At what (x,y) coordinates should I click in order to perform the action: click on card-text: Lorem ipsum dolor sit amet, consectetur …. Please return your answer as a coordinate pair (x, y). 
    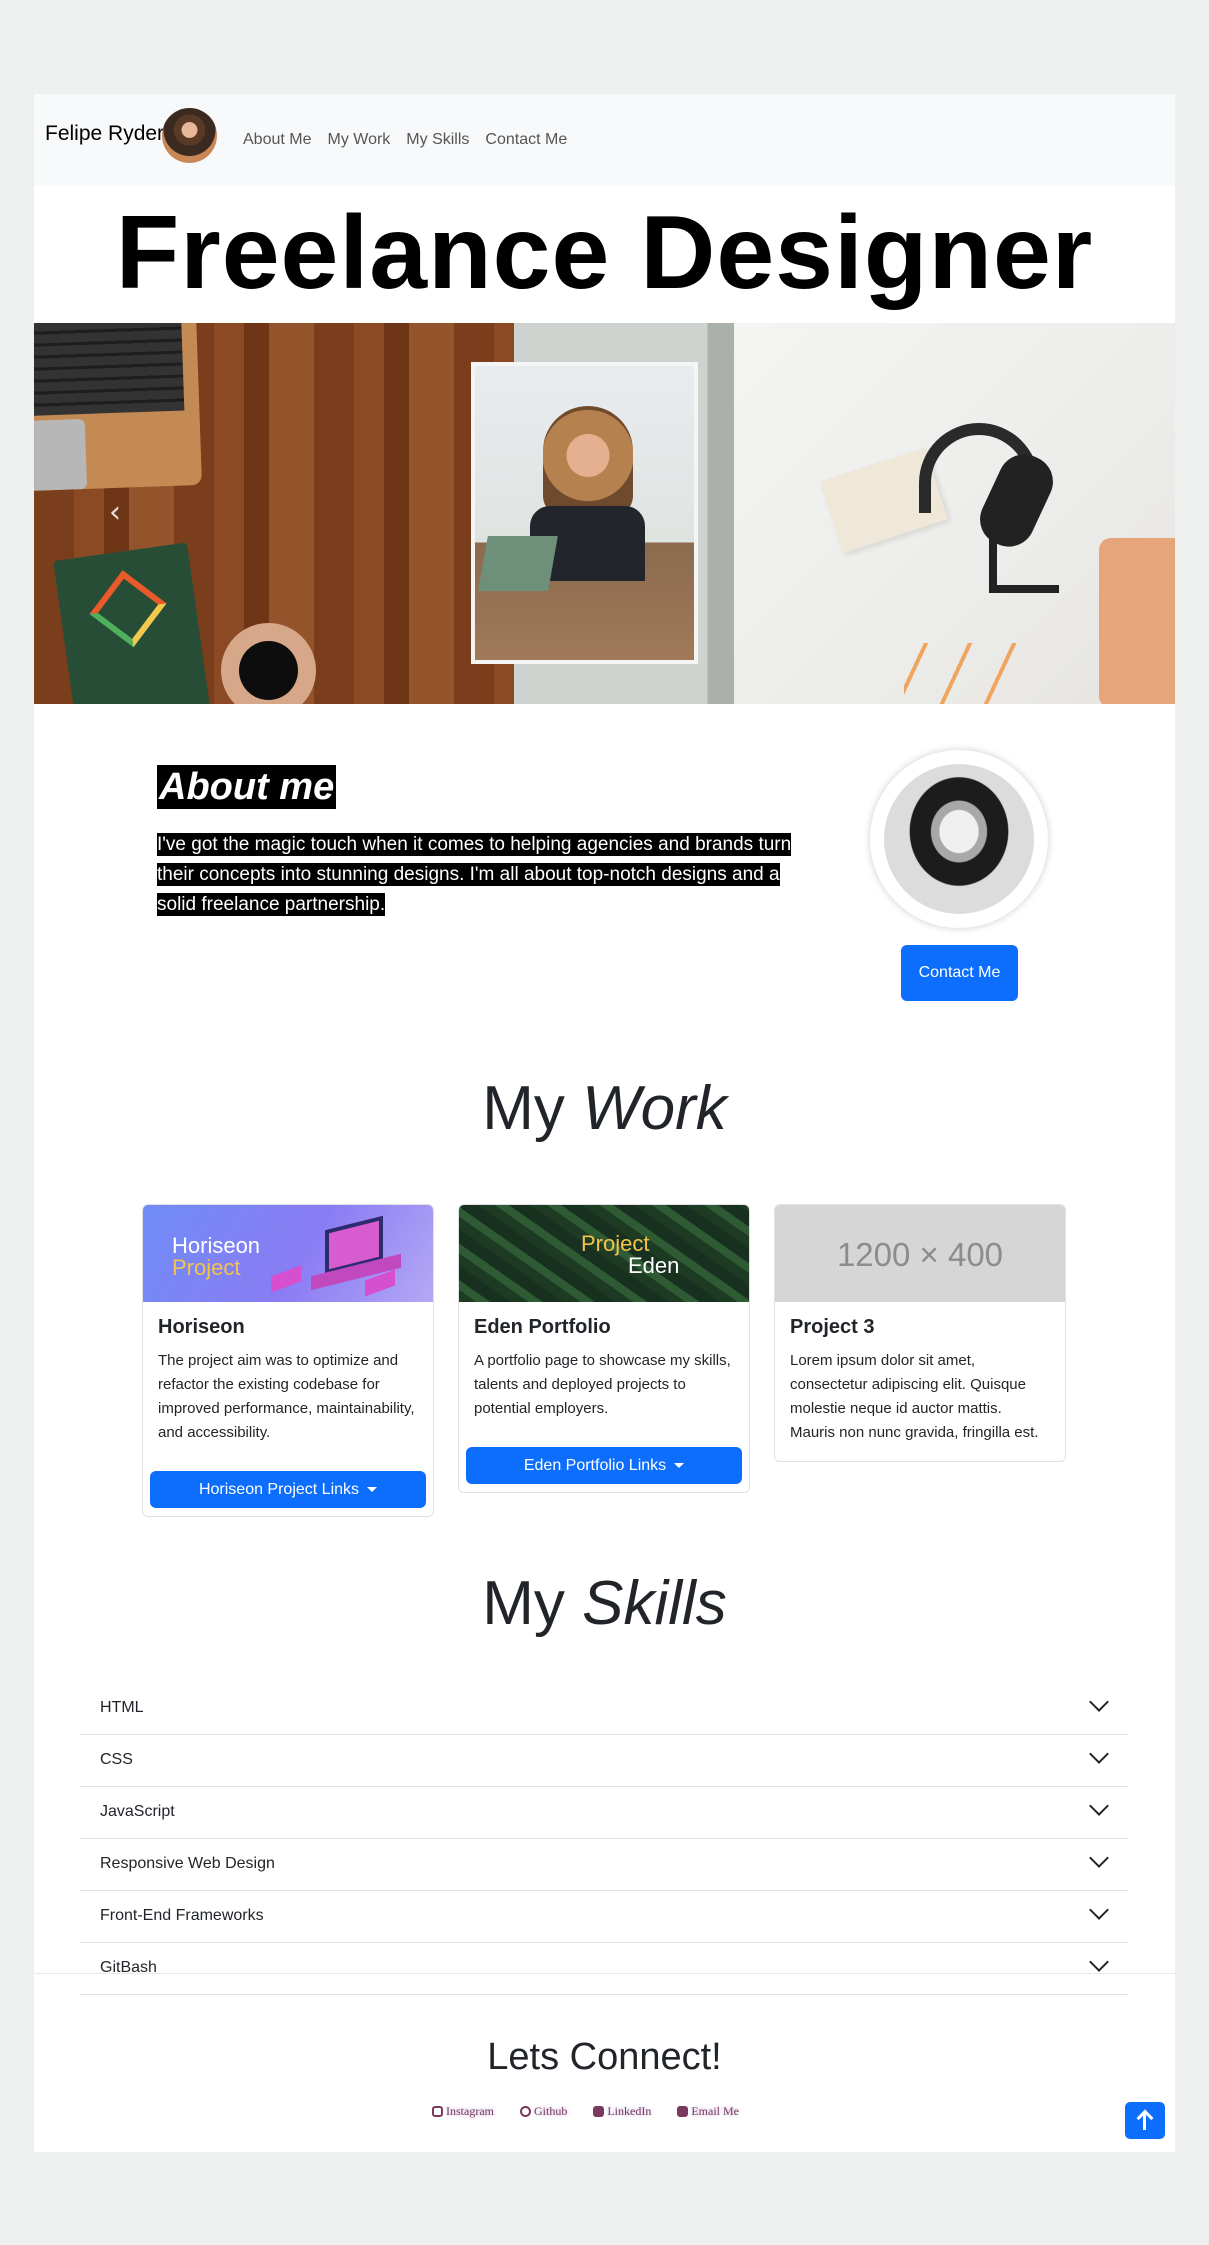
    Looking at the image, I should click on (914, 1396).